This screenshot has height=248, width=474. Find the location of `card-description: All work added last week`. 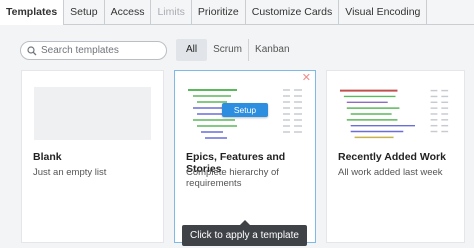

card-description: All work added last week is located at coordinates (390, 172).